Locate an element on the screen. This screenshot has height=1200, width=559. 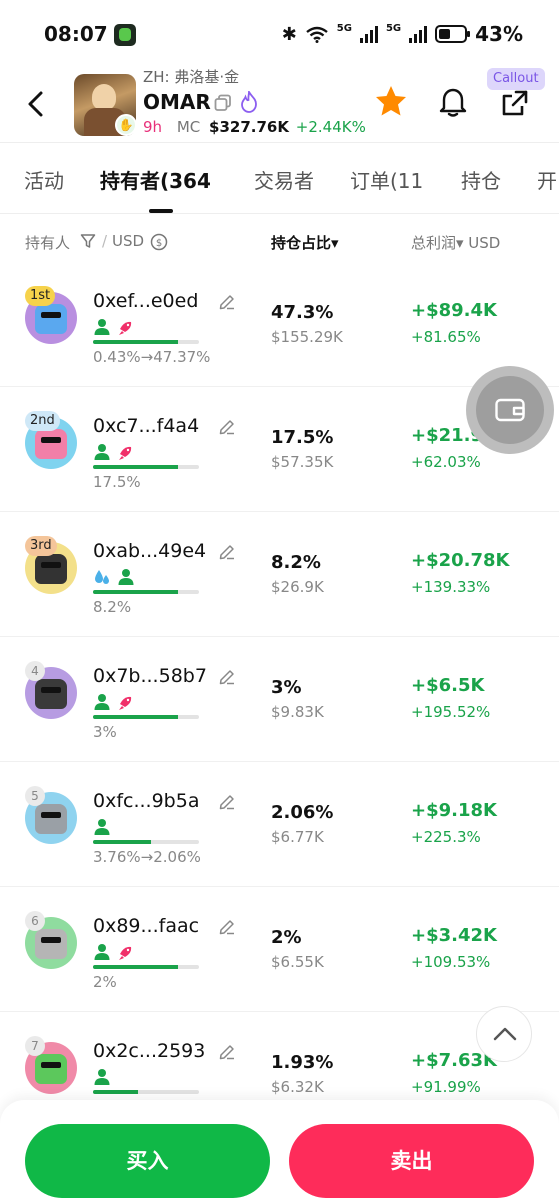
tab-traders: 交易者 is located at coordinates (284, 179).